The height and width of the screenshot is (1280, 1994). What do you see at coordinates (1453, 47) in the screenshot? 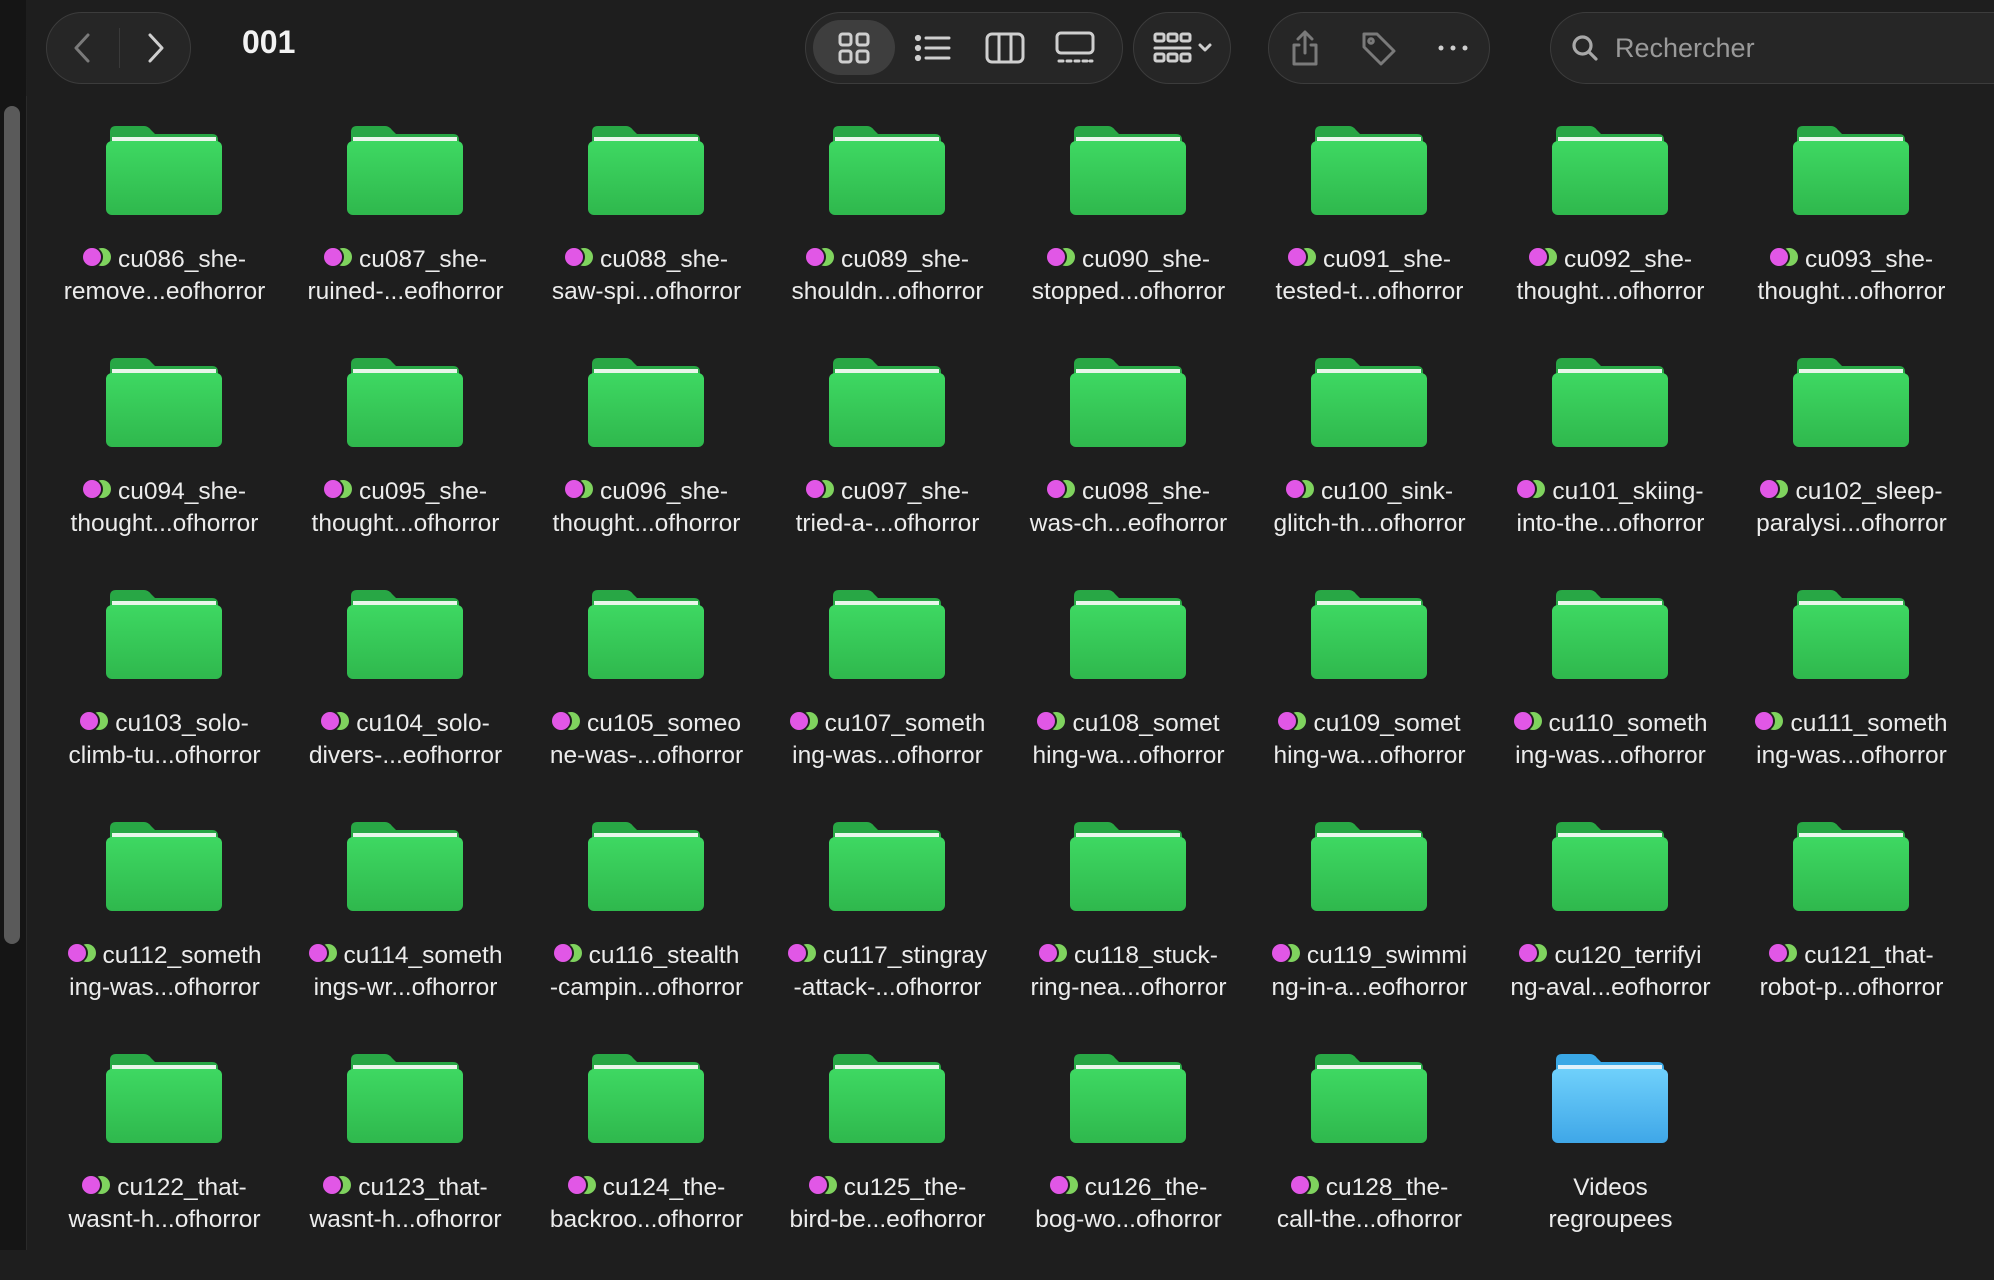
I see `more-button` at bounding box center [1453, 47].